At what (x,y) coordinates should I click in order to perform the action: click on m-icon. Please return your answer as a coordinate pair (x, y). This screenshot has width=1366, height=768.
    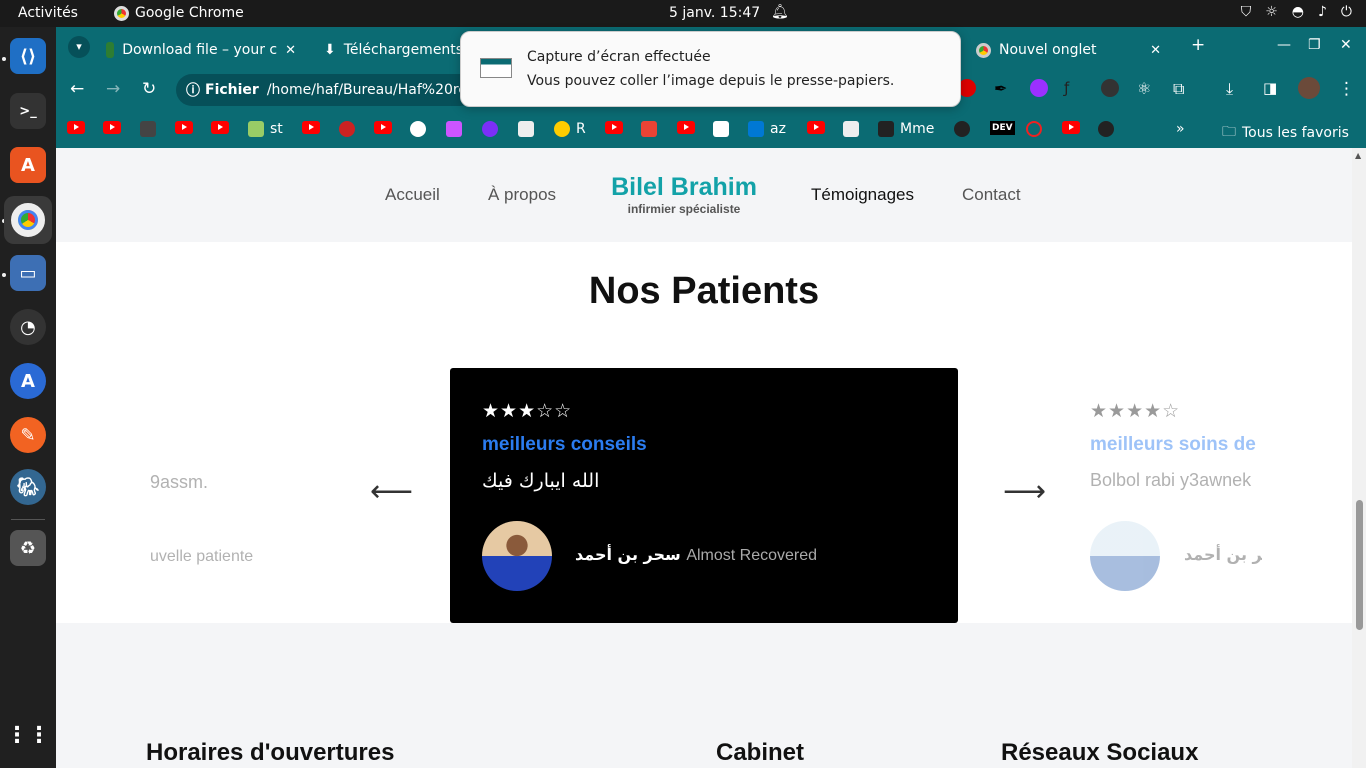
    Looking at the image, I should click on (454, 129).